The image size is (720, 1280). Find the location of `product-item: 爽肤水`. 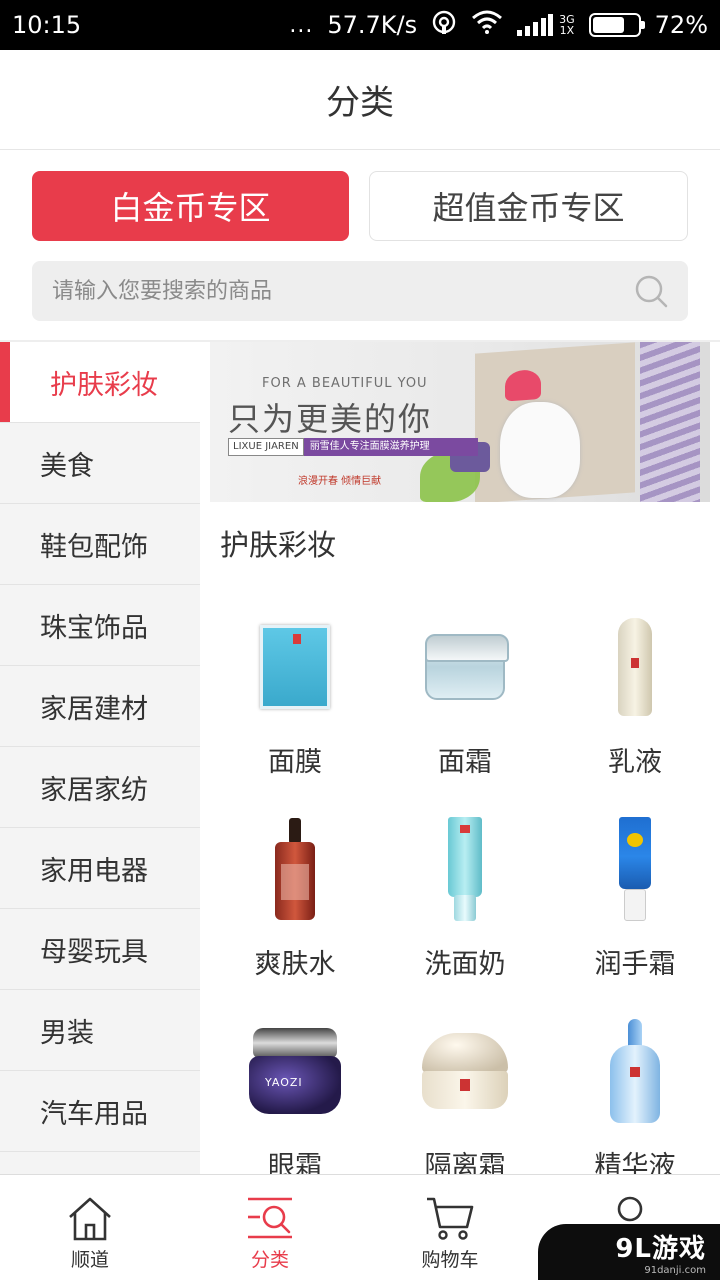

product-item: 爽肤水 is located at coordinates (295, 894).